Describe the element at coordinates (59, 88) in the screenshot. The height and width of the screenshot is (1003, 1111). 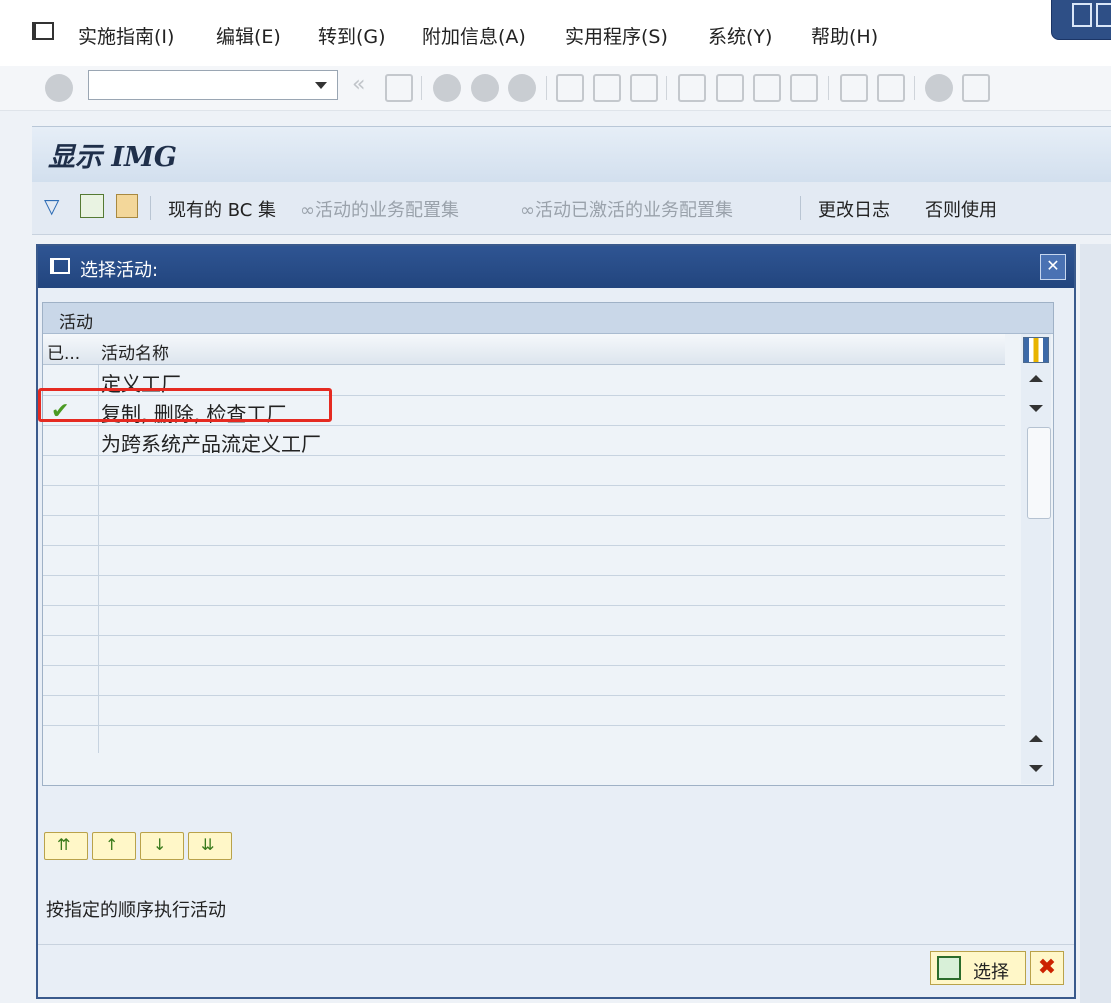
I see `enter-icon` at that location.